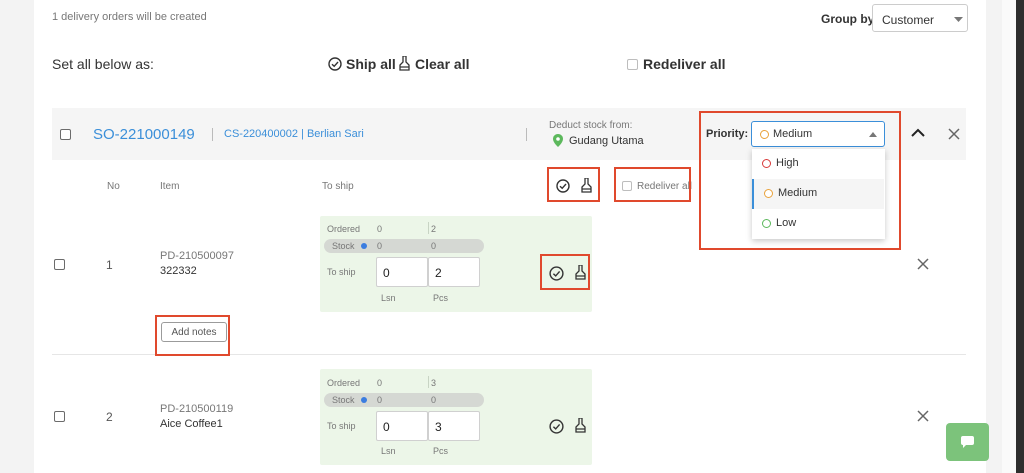  I want to click on col-header-to-ship: To ship, so click(338, 186).